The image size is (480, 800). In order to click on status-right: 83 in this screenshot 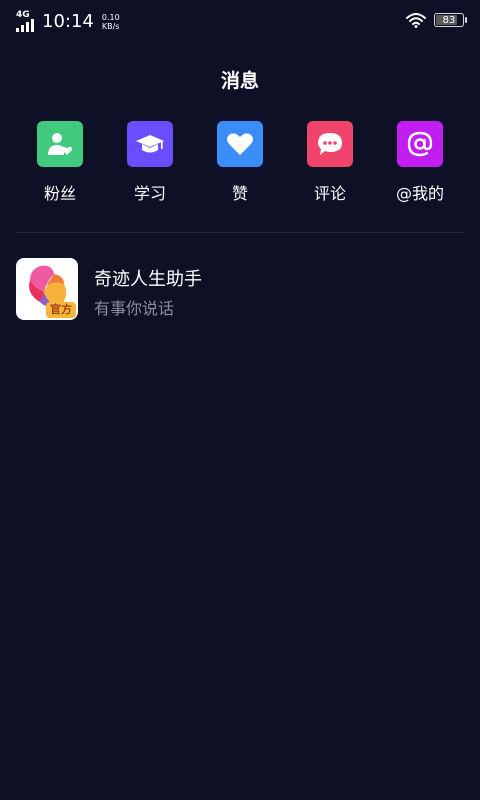, I will do `click(436, 20)`.